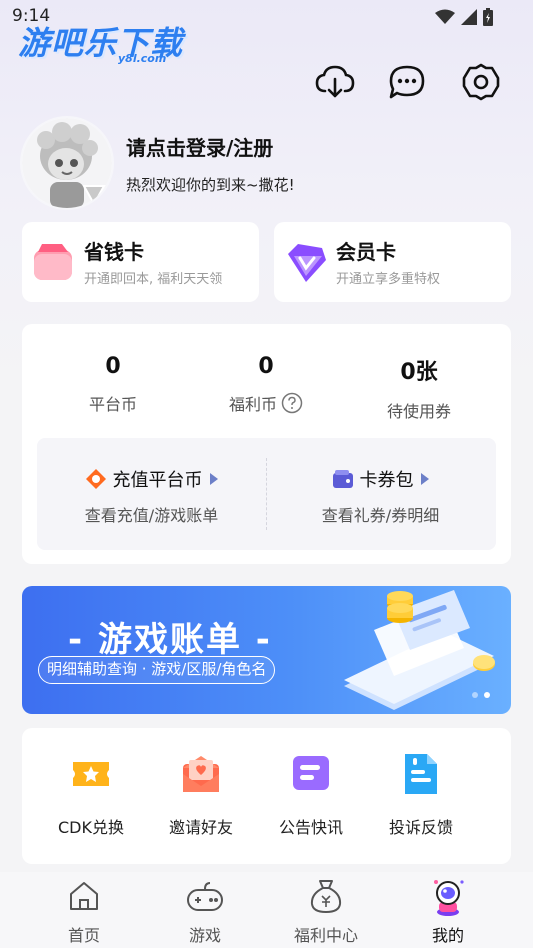  What do you see at coordinates (112, 404) in the screenshot?
I see `platform-coin-label: 平台币` at bounding box center [112, 404].